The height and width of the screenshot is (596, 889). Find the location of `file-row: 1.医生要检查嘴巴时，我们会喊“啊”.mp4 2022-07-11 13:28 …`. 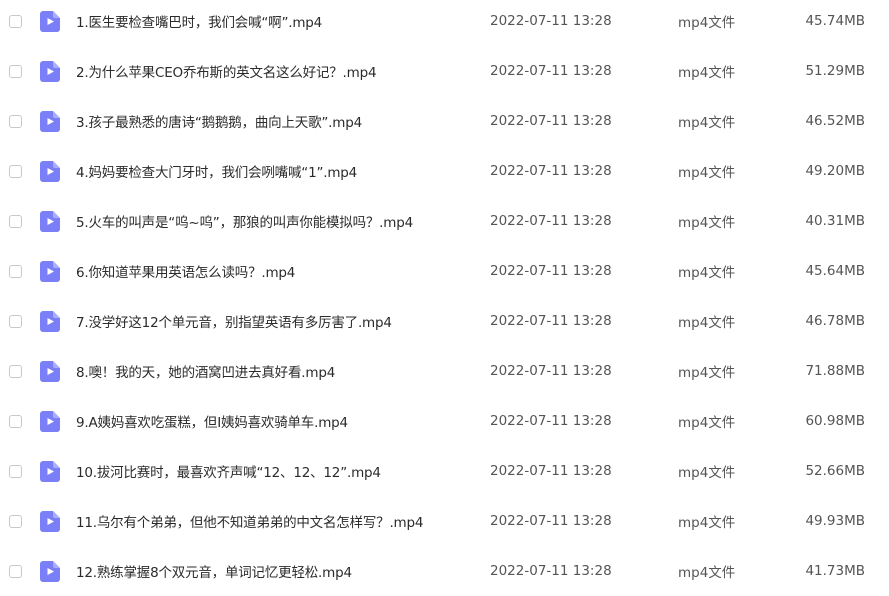

file-row: 1.医生要检查嘴巴时，我们会喊“啊”.mp4 2022-07-11 13:28 … is located at coordinates (444, 23).